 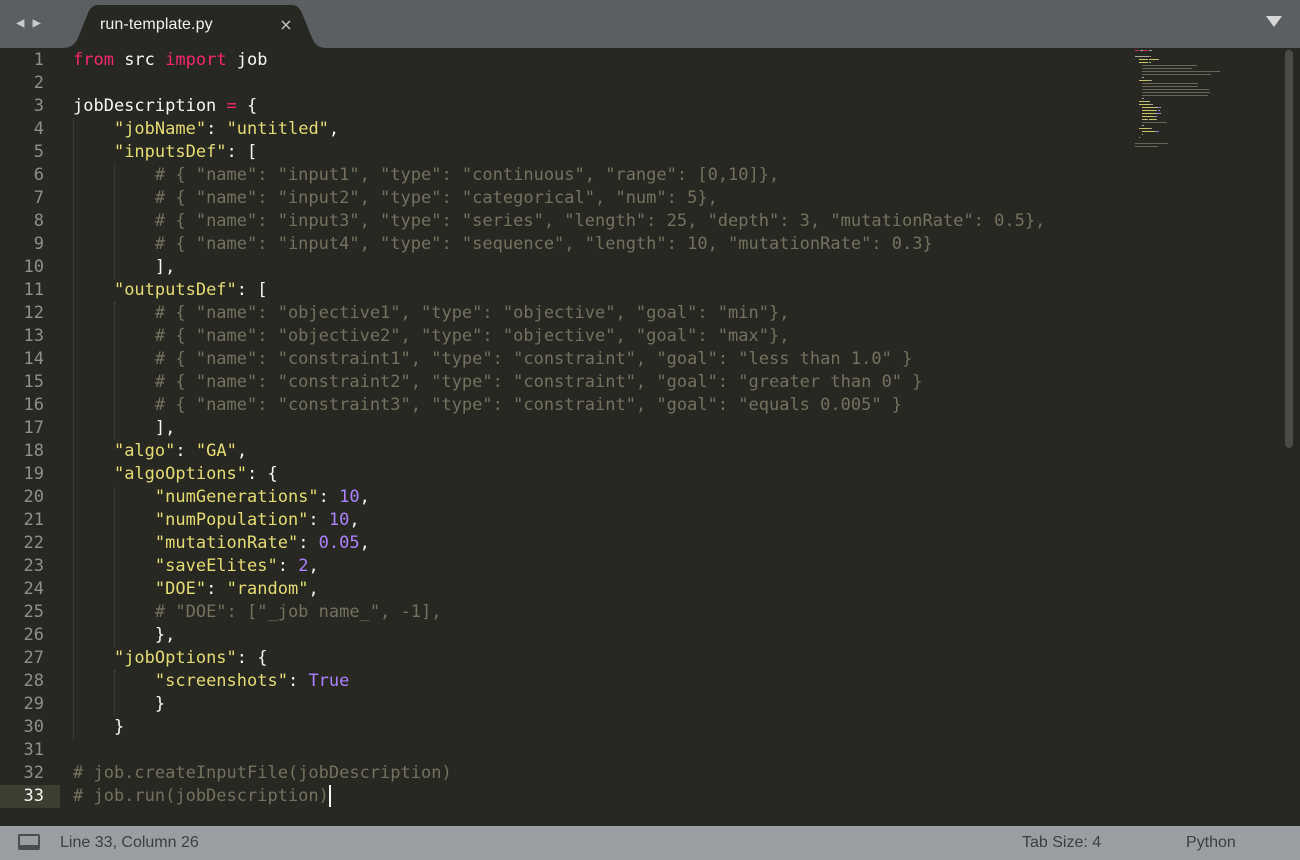 I want to click on close-icon: ×, so click(x=286, y=25).